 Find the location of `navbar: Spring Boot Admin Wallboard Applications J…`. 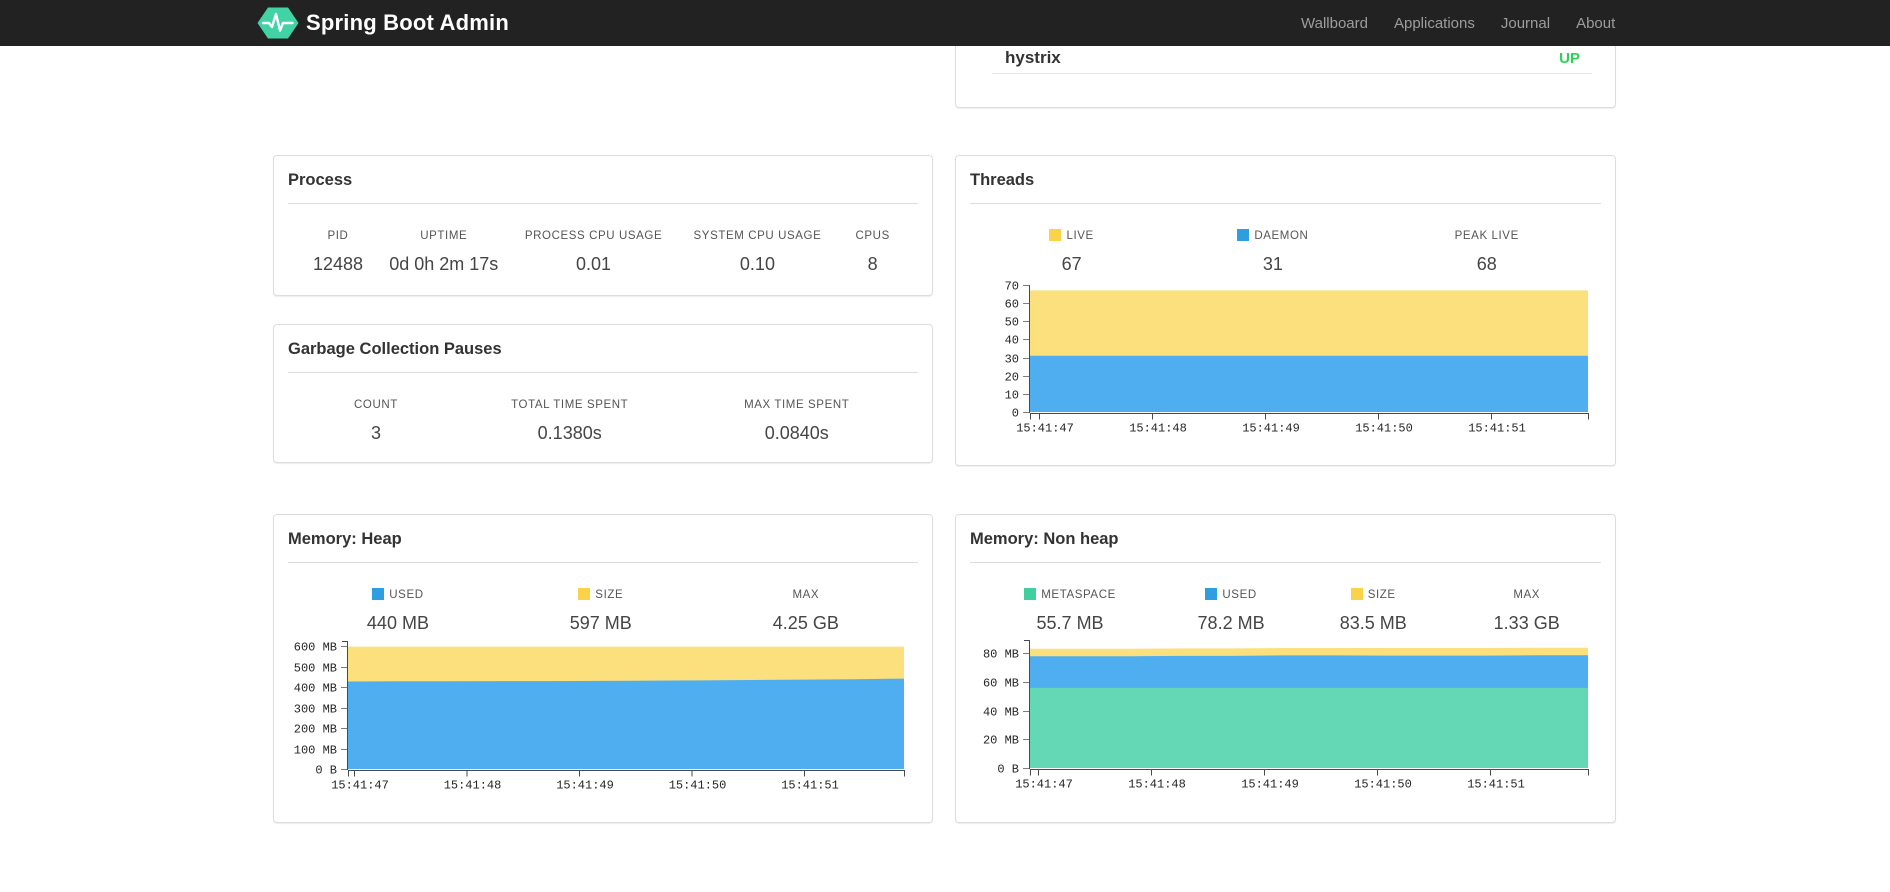

navbar: Spring Boot Admin Wallboard Applications J… is located at coordinates (945, 23).